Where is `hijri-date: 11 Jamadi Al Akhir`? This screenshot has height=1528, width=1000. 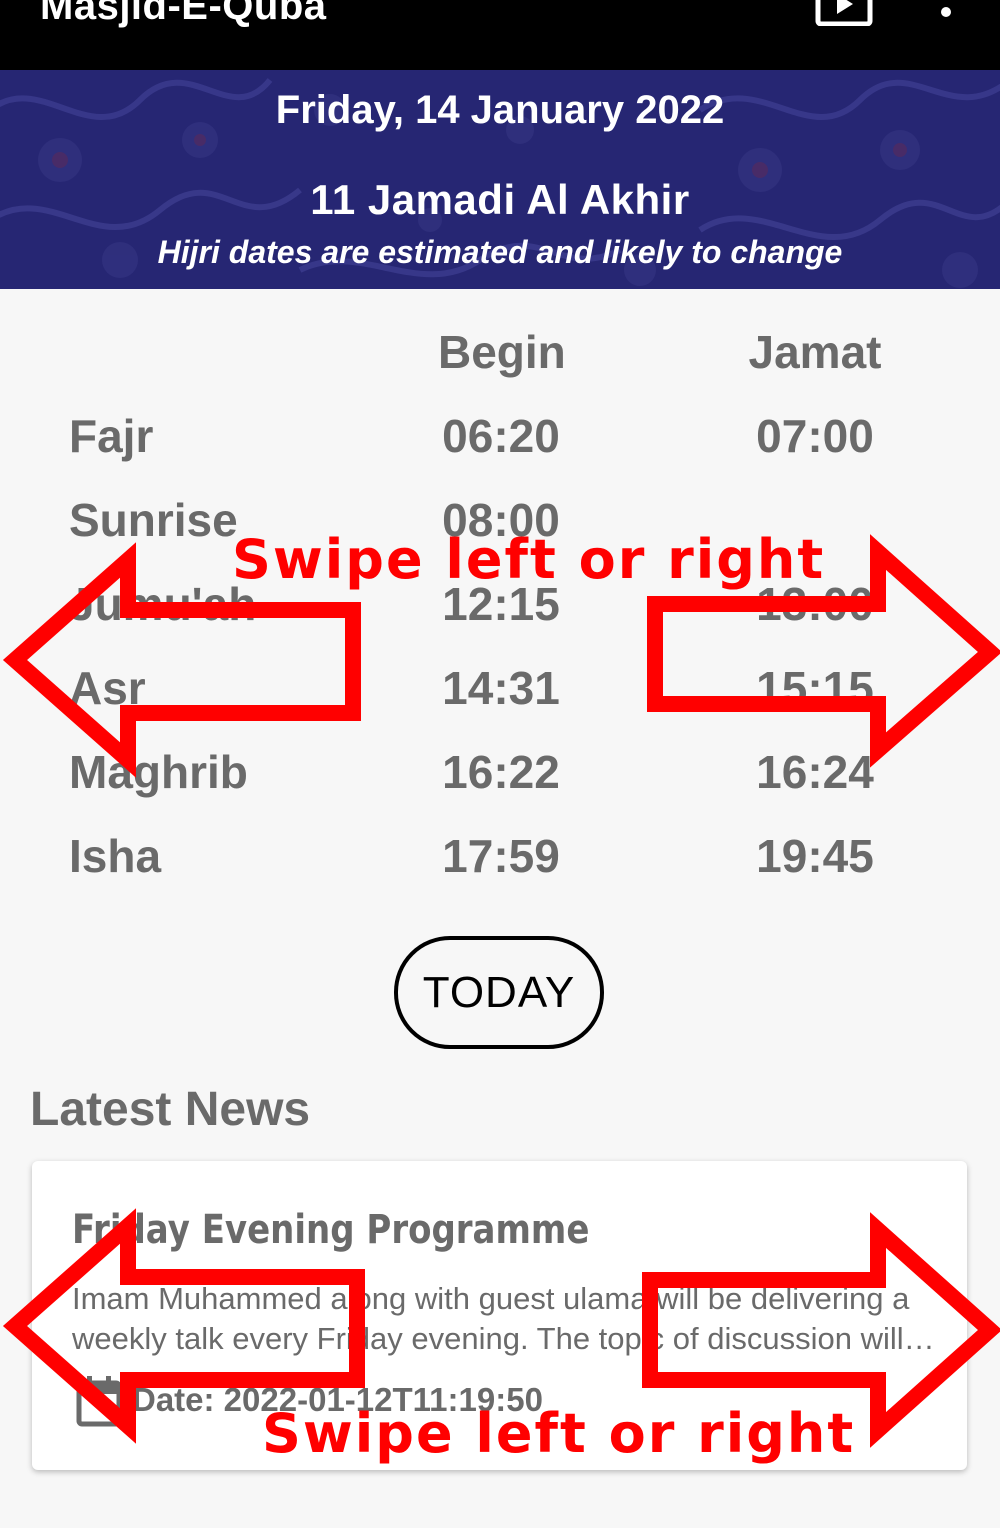 hijri-date: 11 Jamadi Al Akhir is located at coordinates (500, 199).